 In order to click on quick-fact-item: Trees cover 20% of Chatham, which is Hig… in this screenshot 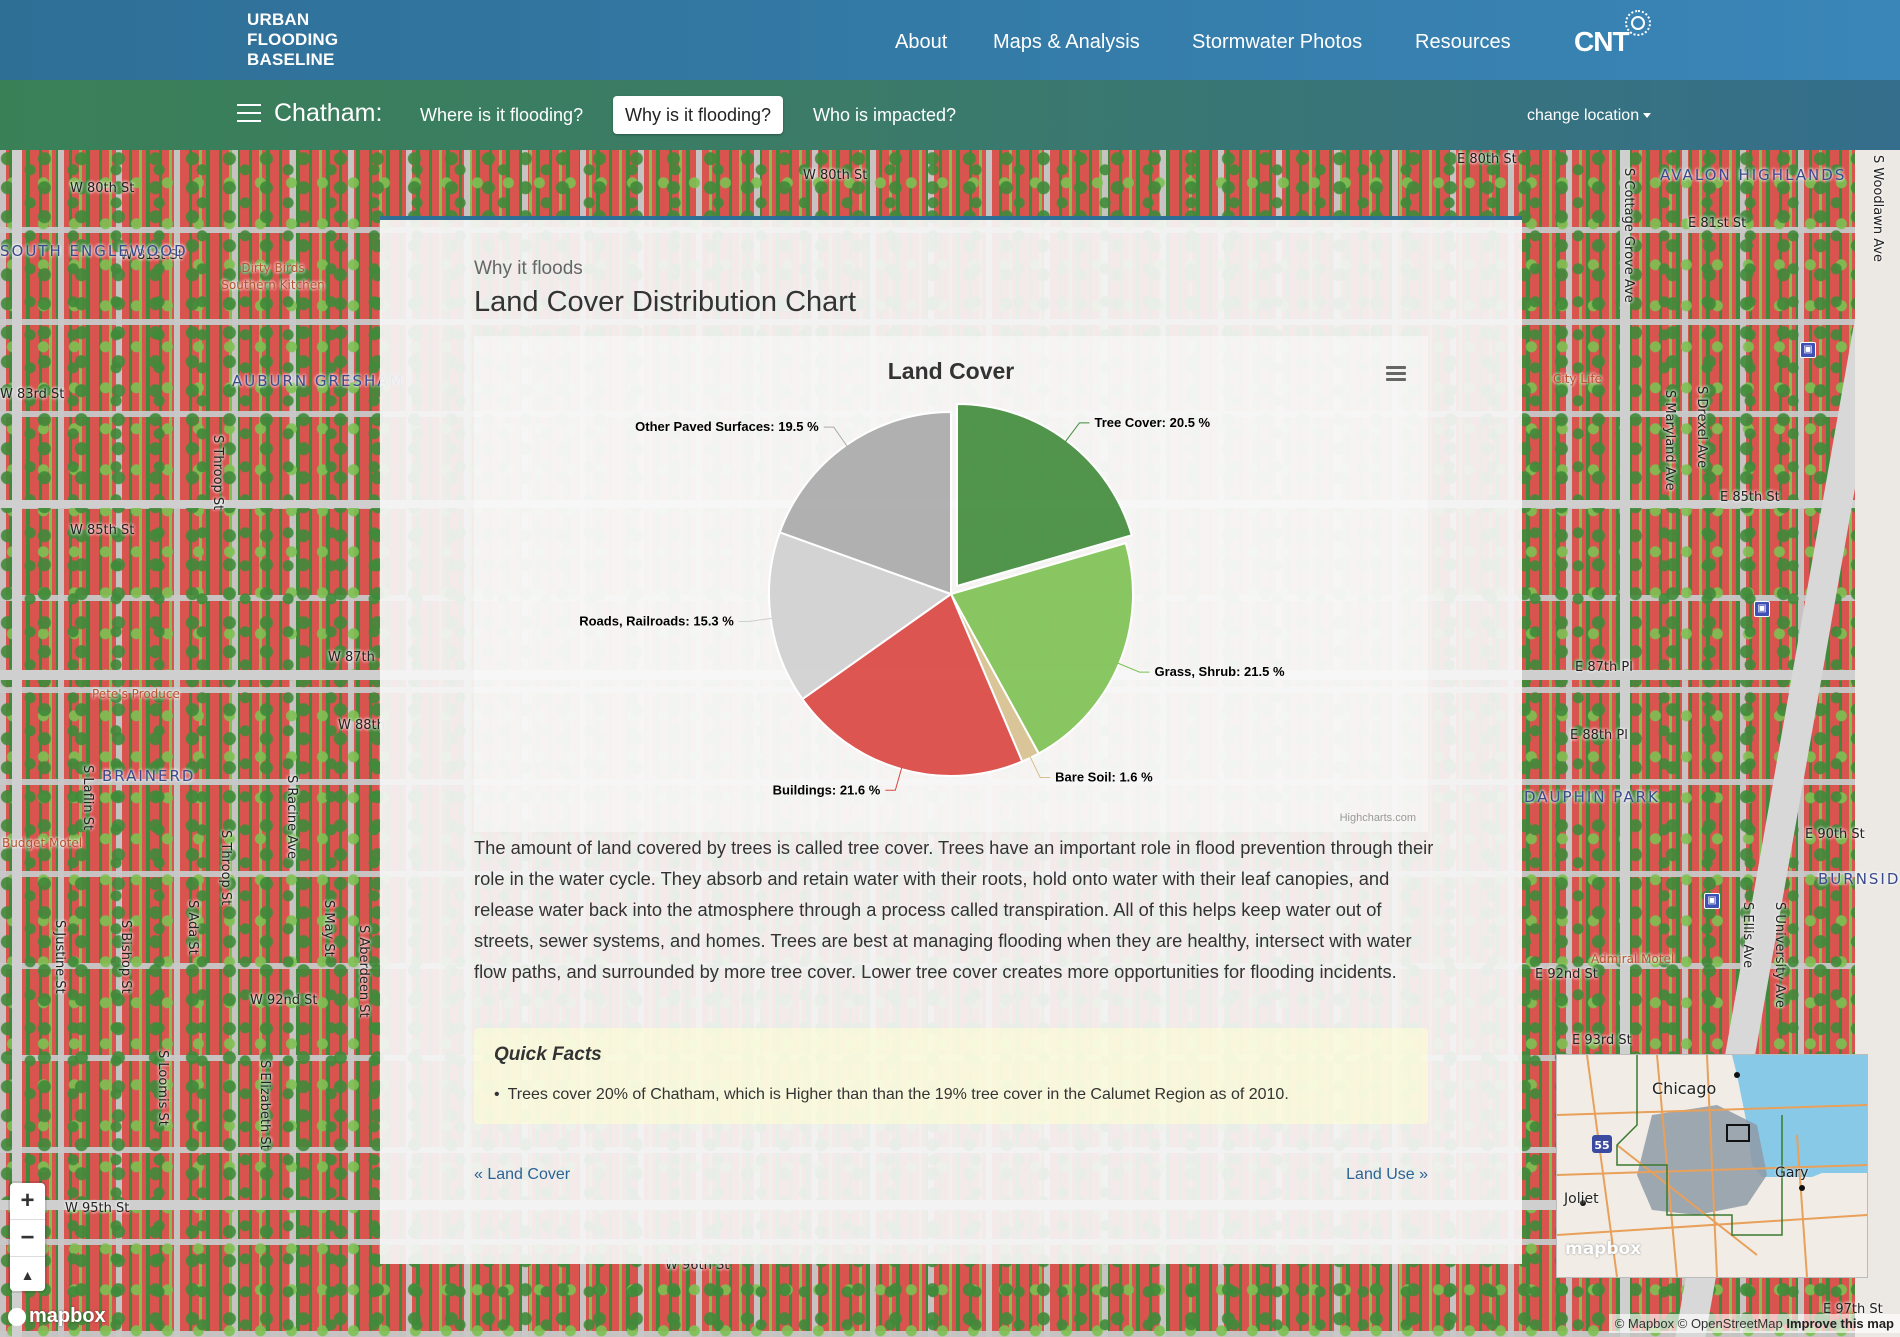, I will do `click(891, 1095)`.